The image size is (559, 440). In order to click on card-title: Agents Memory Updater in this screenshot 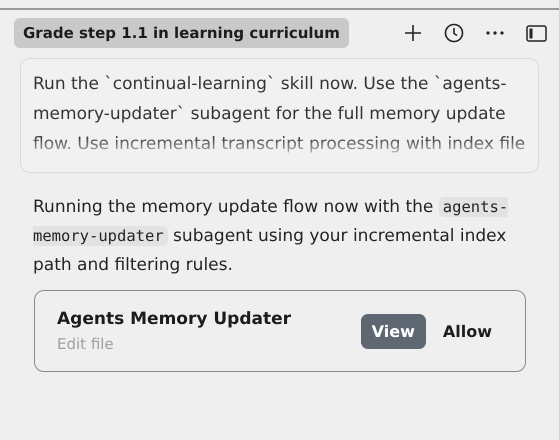, I will do `click(174, 319)`.